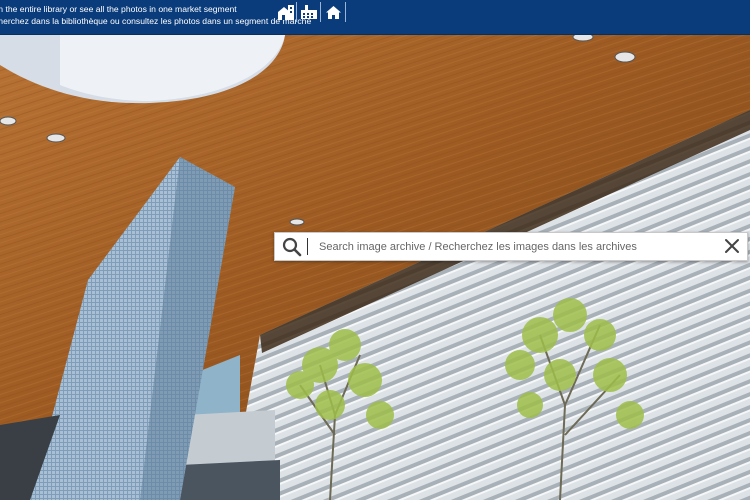 This screenshot has height=500, width=750. Describe the element at coordinates (517, 246) in the screenshot. I see `search-input` at that location.